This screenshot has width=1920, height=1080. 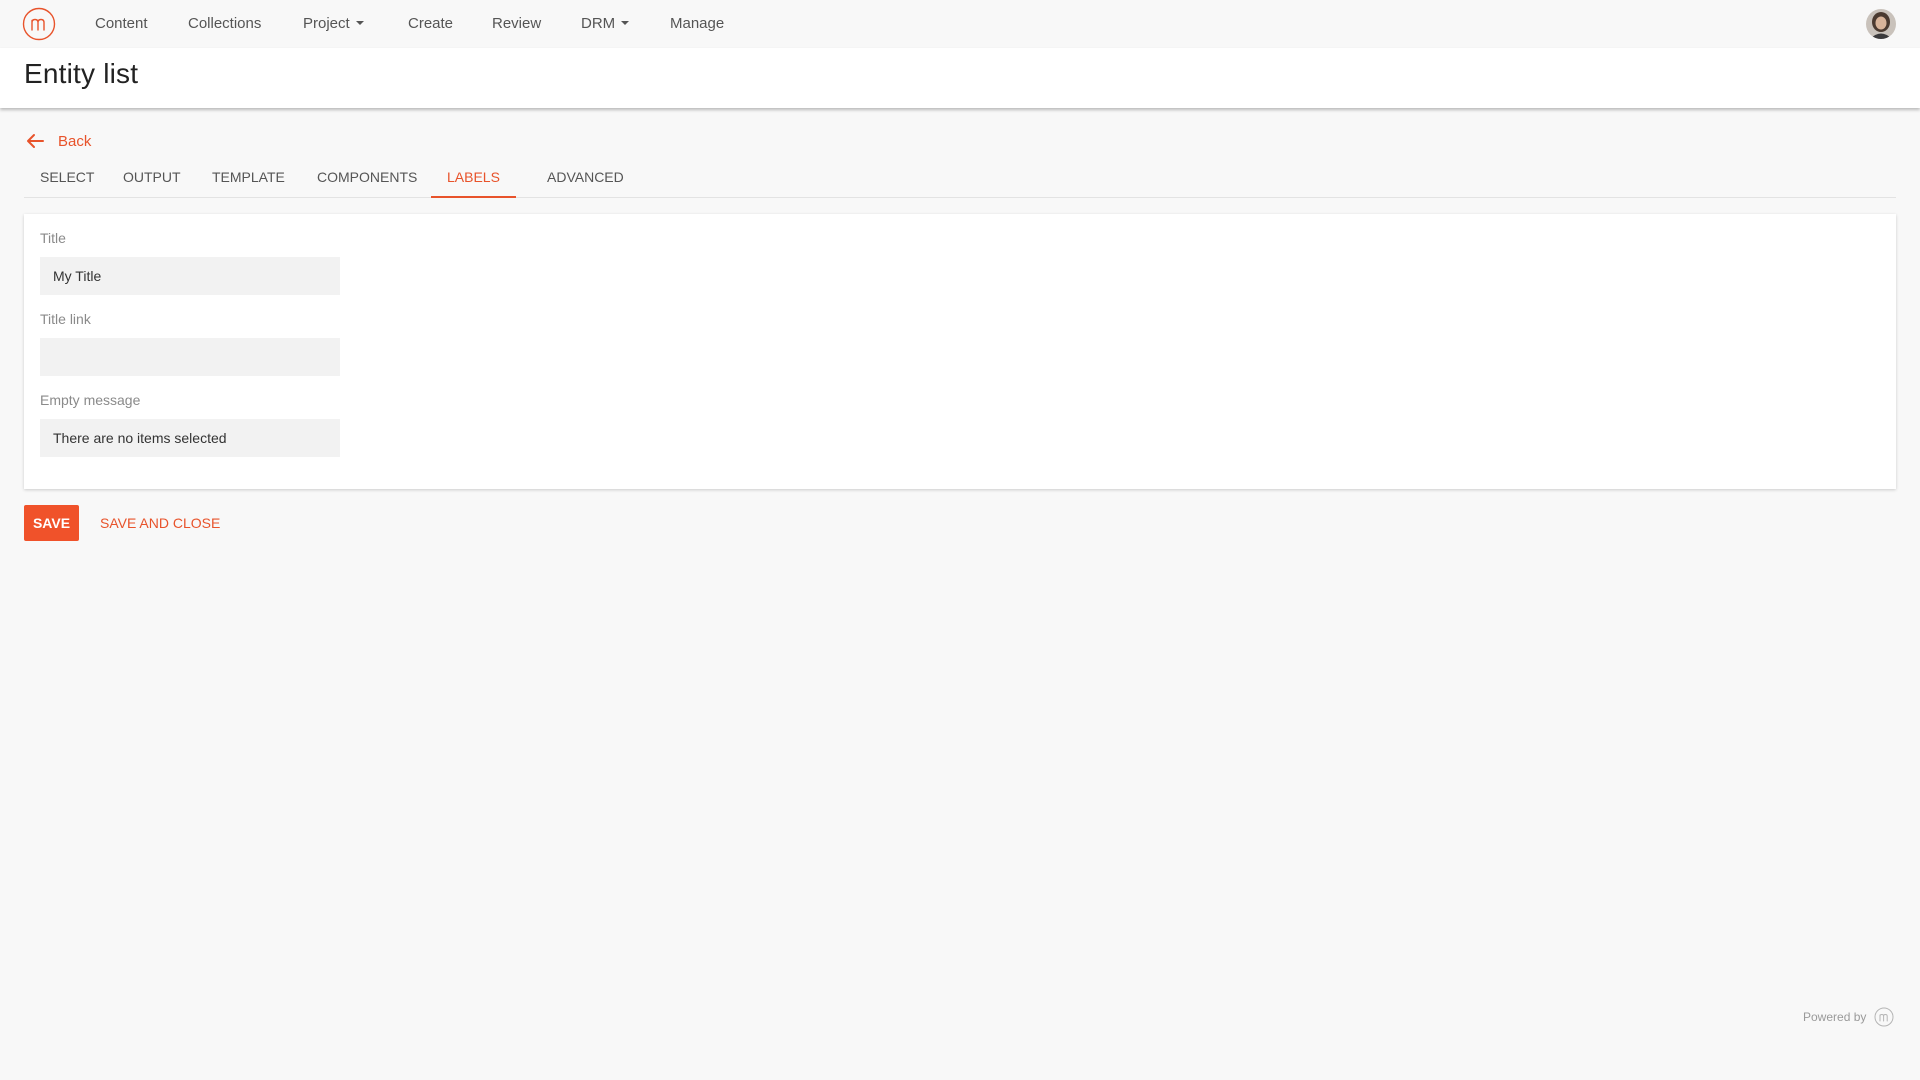 I want to click on nav-collections-label: Collections, so click(x=225, y=23).